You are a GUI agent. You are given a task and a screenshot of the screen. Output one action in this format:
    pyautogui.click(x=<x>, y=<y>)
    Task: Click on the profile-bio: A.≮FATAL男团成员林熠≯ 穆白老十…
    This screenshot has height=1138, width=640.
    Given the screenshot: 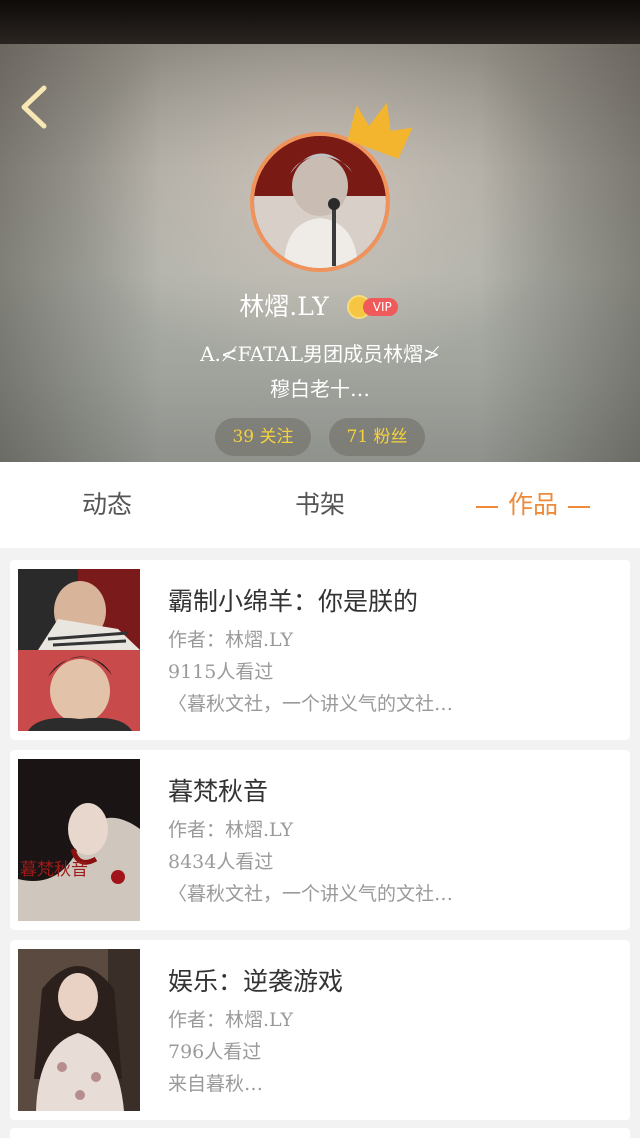 What is the action you would take?
    pyautogui.click(x=320, y=372)
    